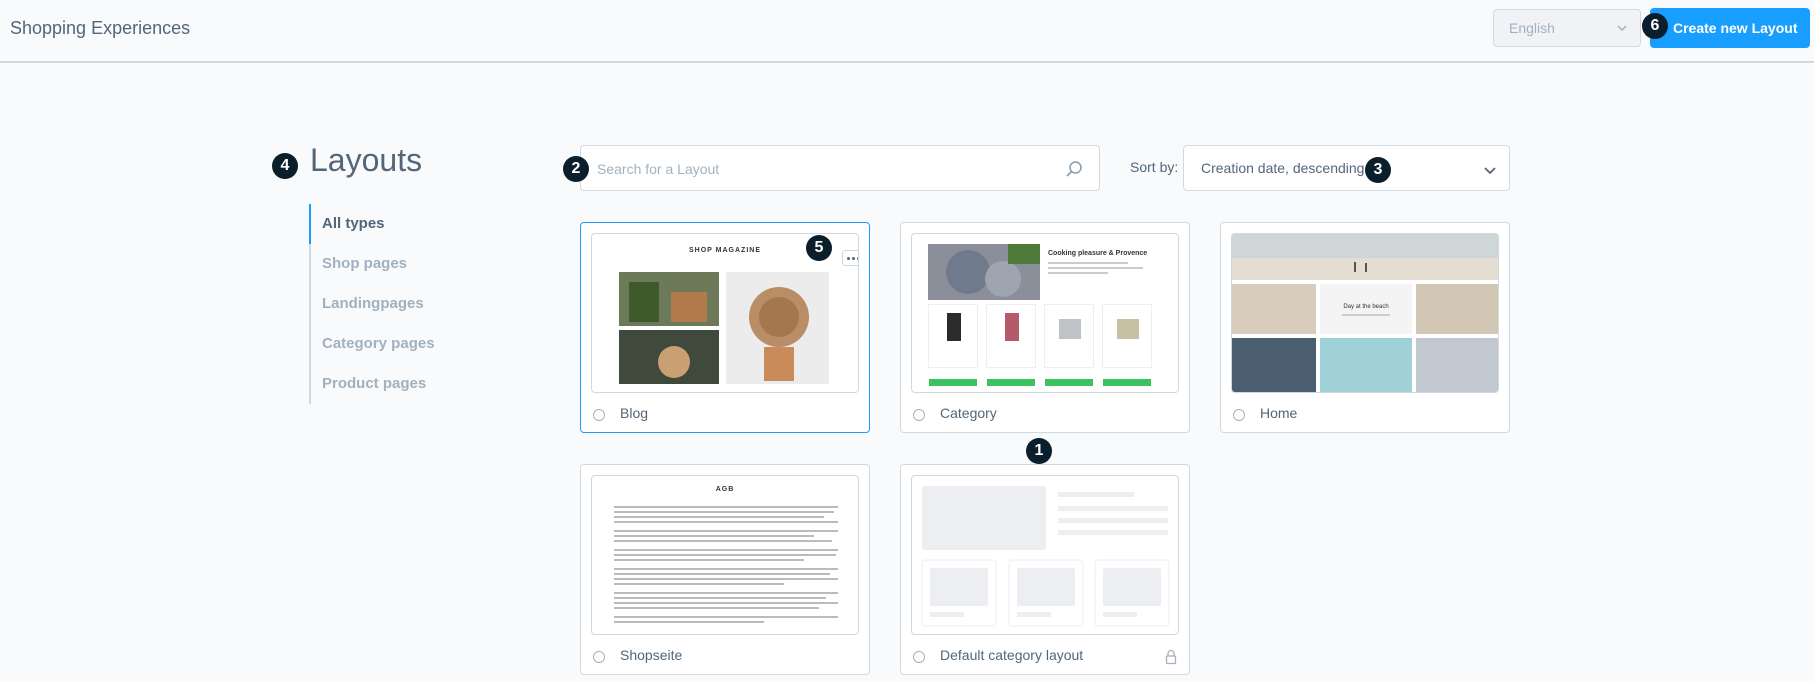 This screenshot has height=681, width=1814. What do you see at coordinates (984, 272) in the screenshot?
I see `category-hero-image` at bounding box center [984, 272].